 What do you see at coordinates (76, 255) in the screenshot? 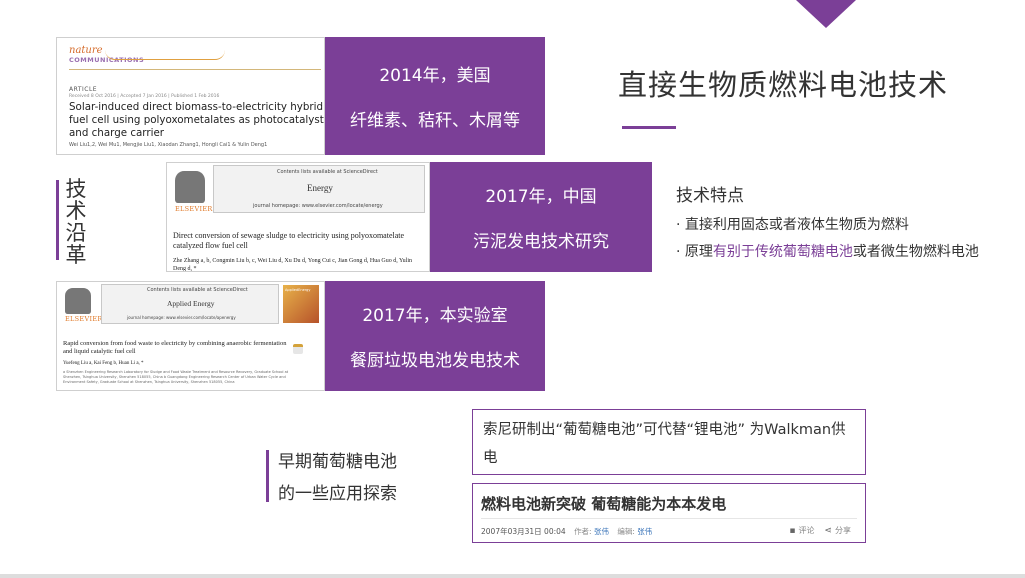
I see `side-label-char: 革` at bounding box center [76, 255].